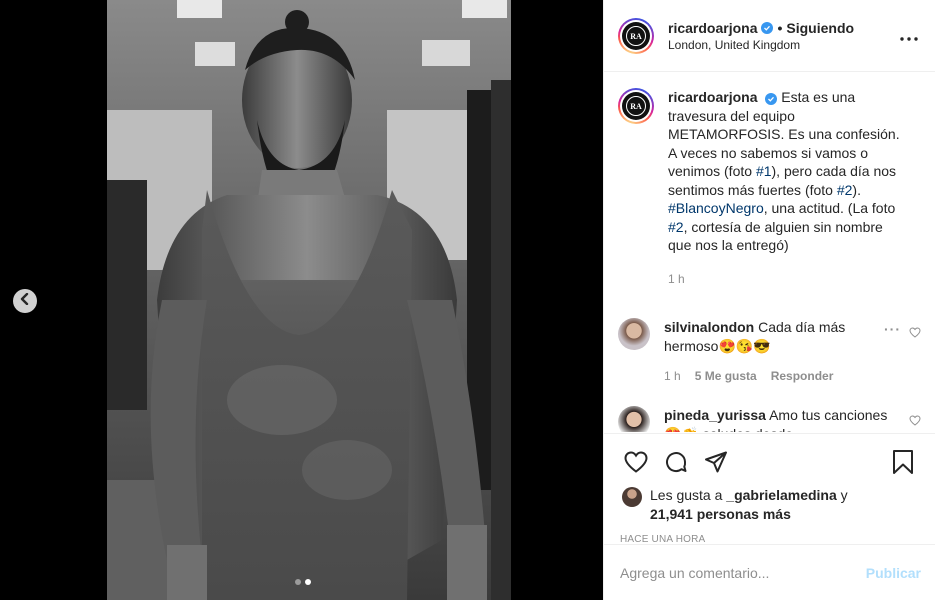  I want to click on liker-username: _gabrielamedina, so click(781, 495).